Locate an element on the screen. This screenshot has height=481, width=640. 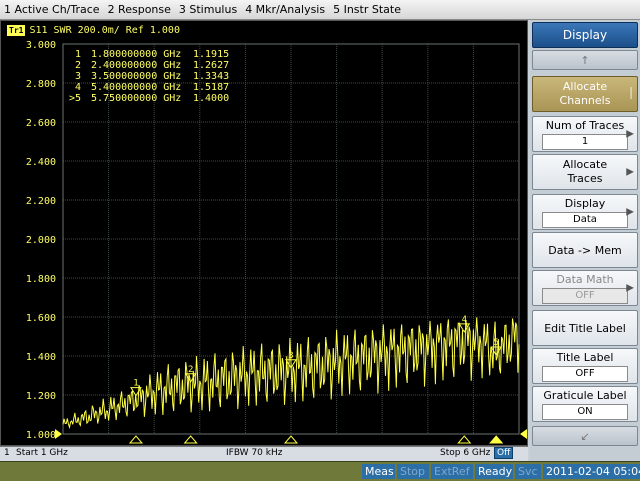
softkey-display-label: Display is located at coordinates (585, 203).